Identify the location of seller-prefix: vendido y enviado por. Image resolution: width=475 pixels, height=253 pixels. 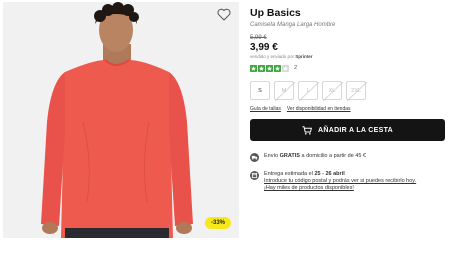
(272, 56).